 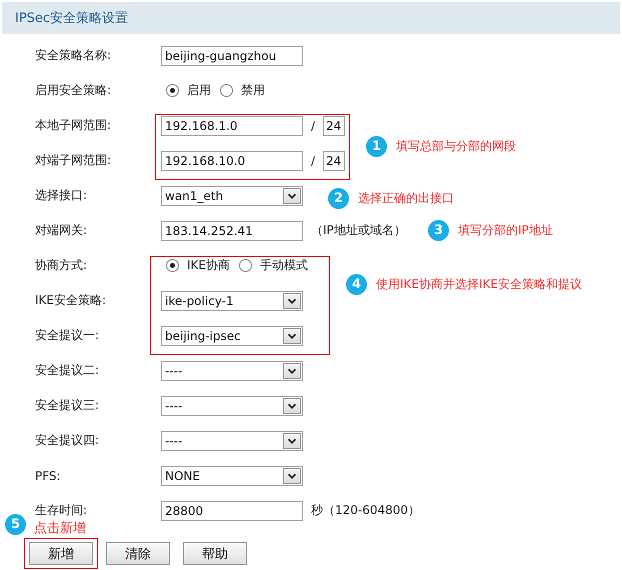 What do you see at coordinates (438, 230) in the screenshot?
I see `step-number: 3` at bounding box center [438, 230].